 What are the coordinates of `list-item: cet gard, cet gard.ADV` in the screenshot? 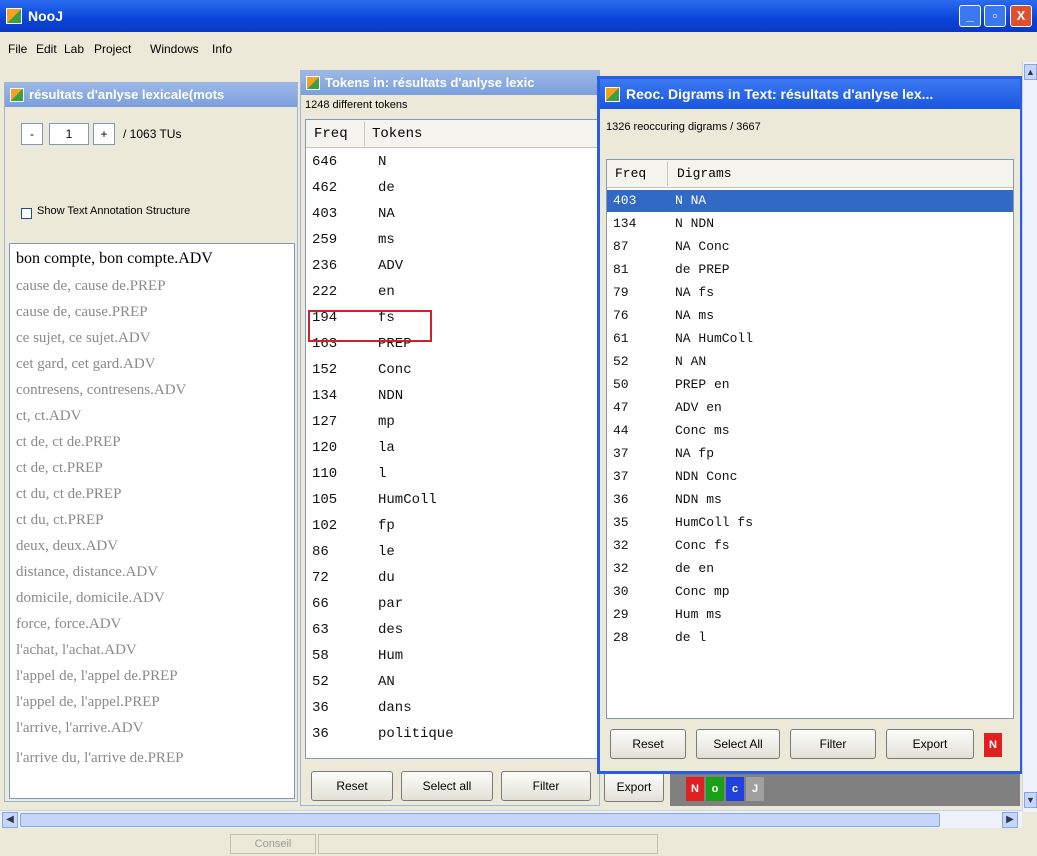 It's located at (86, 364).